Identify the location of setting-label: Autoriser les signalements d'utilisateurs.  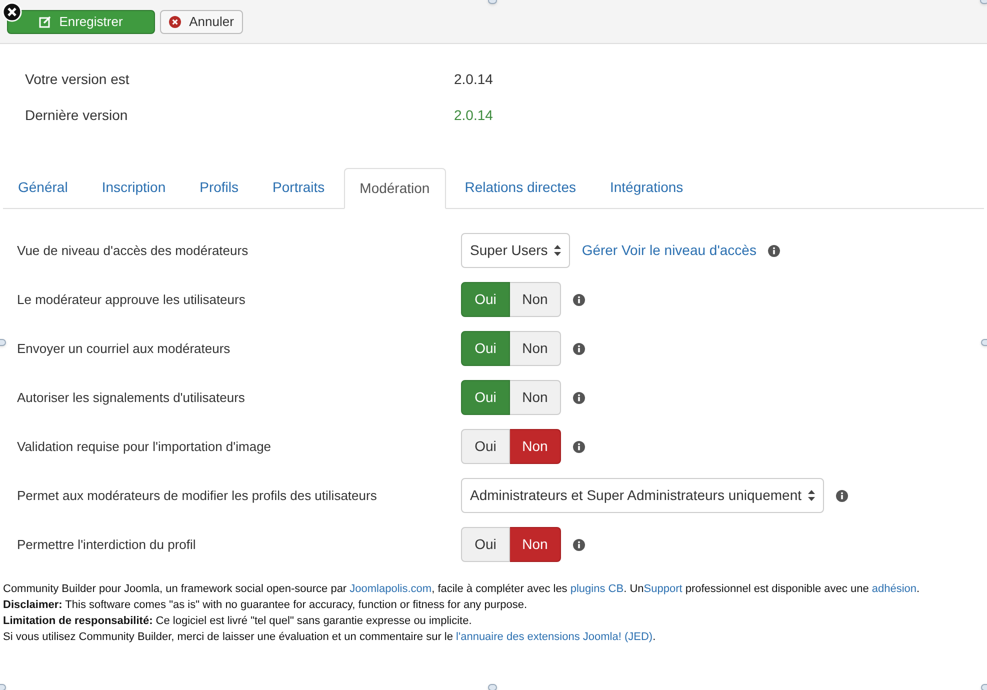
(131, 397).